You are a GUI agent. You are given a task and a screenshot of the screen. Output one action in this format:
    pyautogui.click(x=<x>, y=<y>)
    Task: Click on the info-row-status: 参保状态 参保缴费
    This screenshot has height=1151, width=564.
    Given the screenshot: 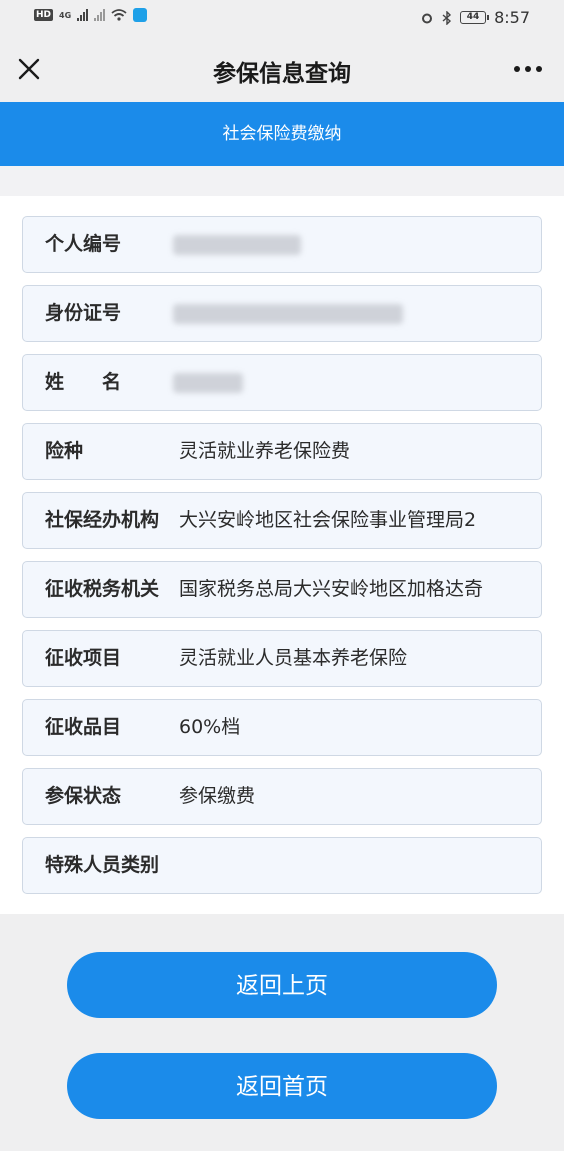 What is the action you would take?
    pyautogui.click(x=282, y=796)
    